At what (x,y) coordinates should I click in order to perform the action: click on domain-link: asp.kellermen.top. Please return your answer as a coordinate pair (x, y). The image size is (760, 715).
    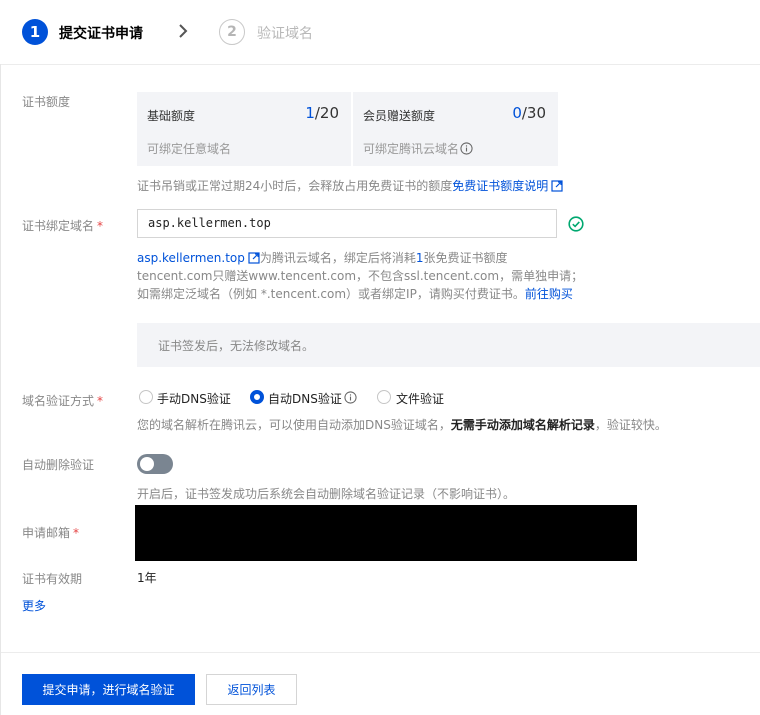
    Looking at the image, I should click on (191, 258).